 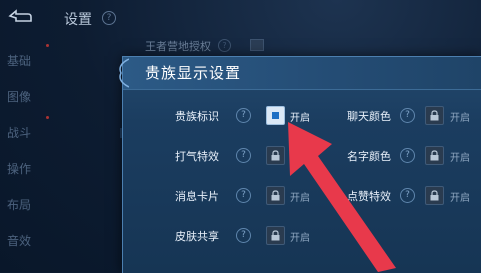 I want to click on chat-color-checkbox, so click(x=434, y=115).